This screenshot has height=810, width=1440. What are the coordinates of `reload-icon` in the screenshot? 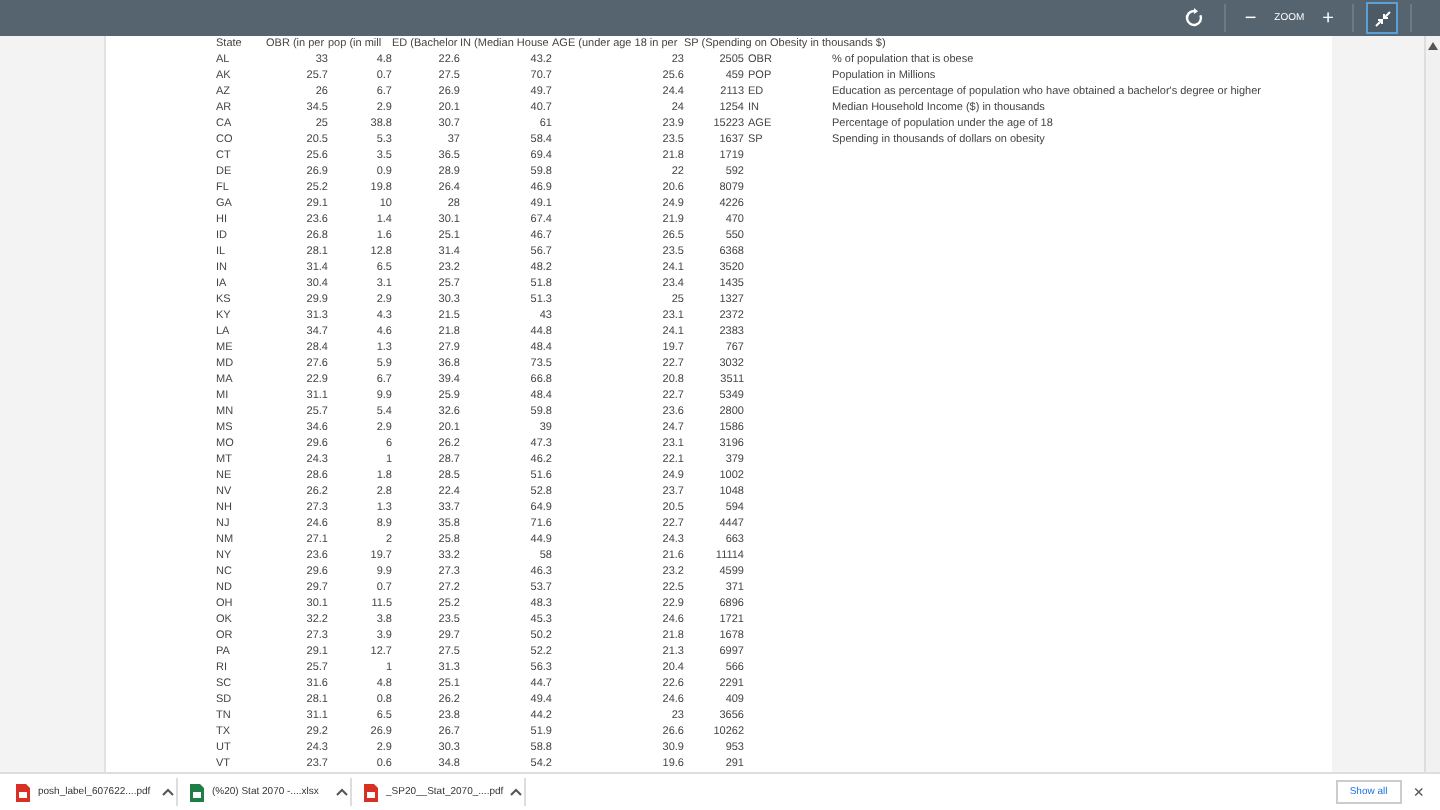 It's located at (1194, 18).